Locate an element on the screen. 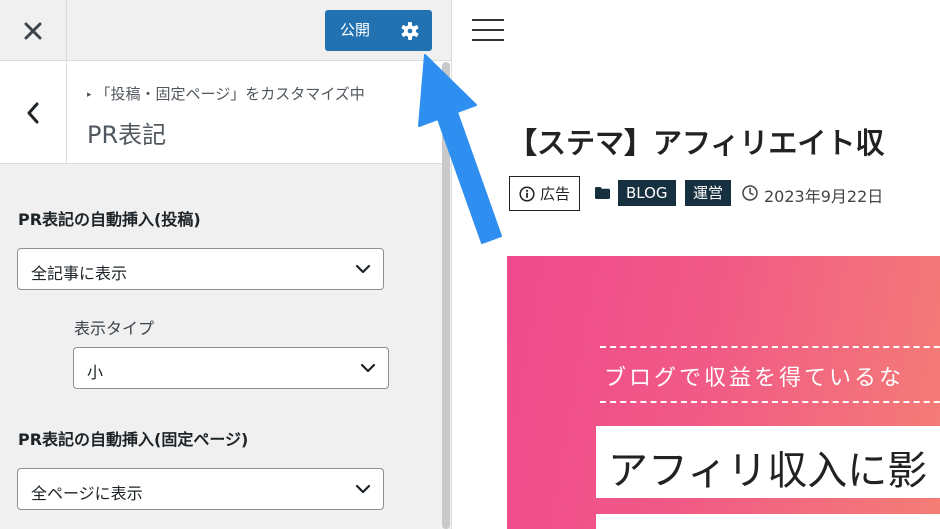  display-type-label: 表示タイプ is located at coordinates (114, 328).